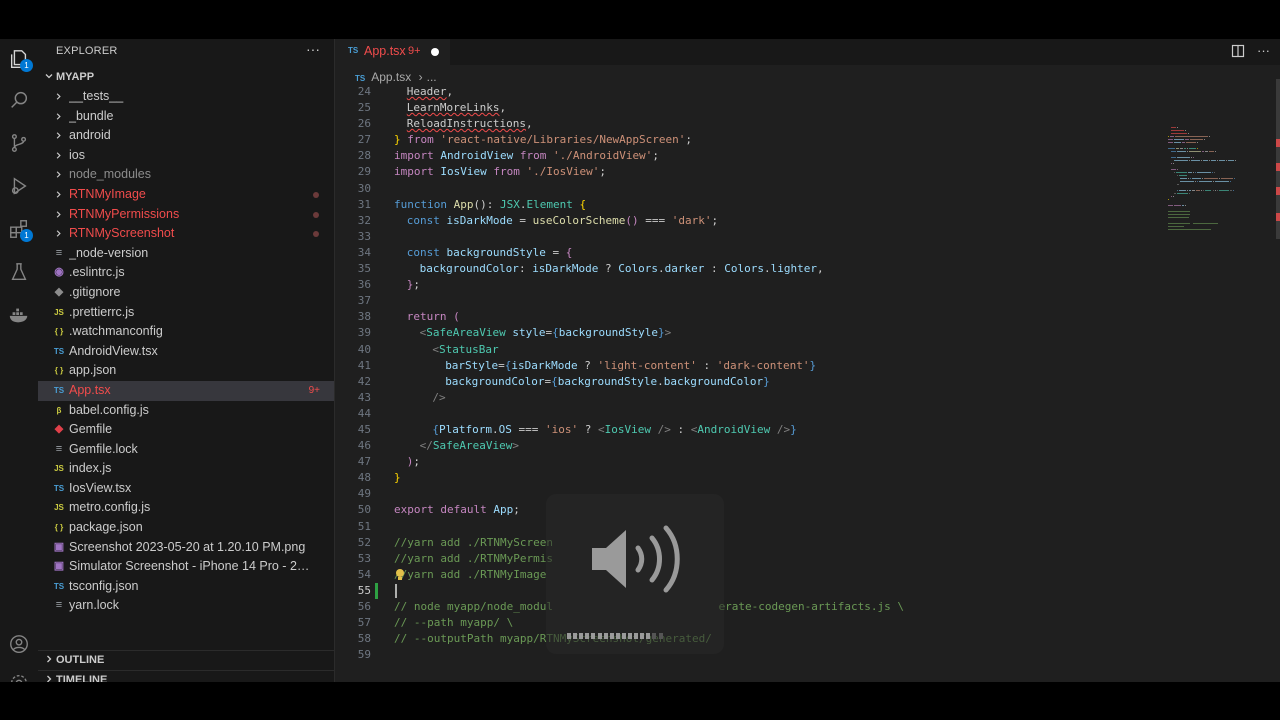 This screenshot has width=1280, height=720. I want to click on code-line: 43 />, so click(807, 398).